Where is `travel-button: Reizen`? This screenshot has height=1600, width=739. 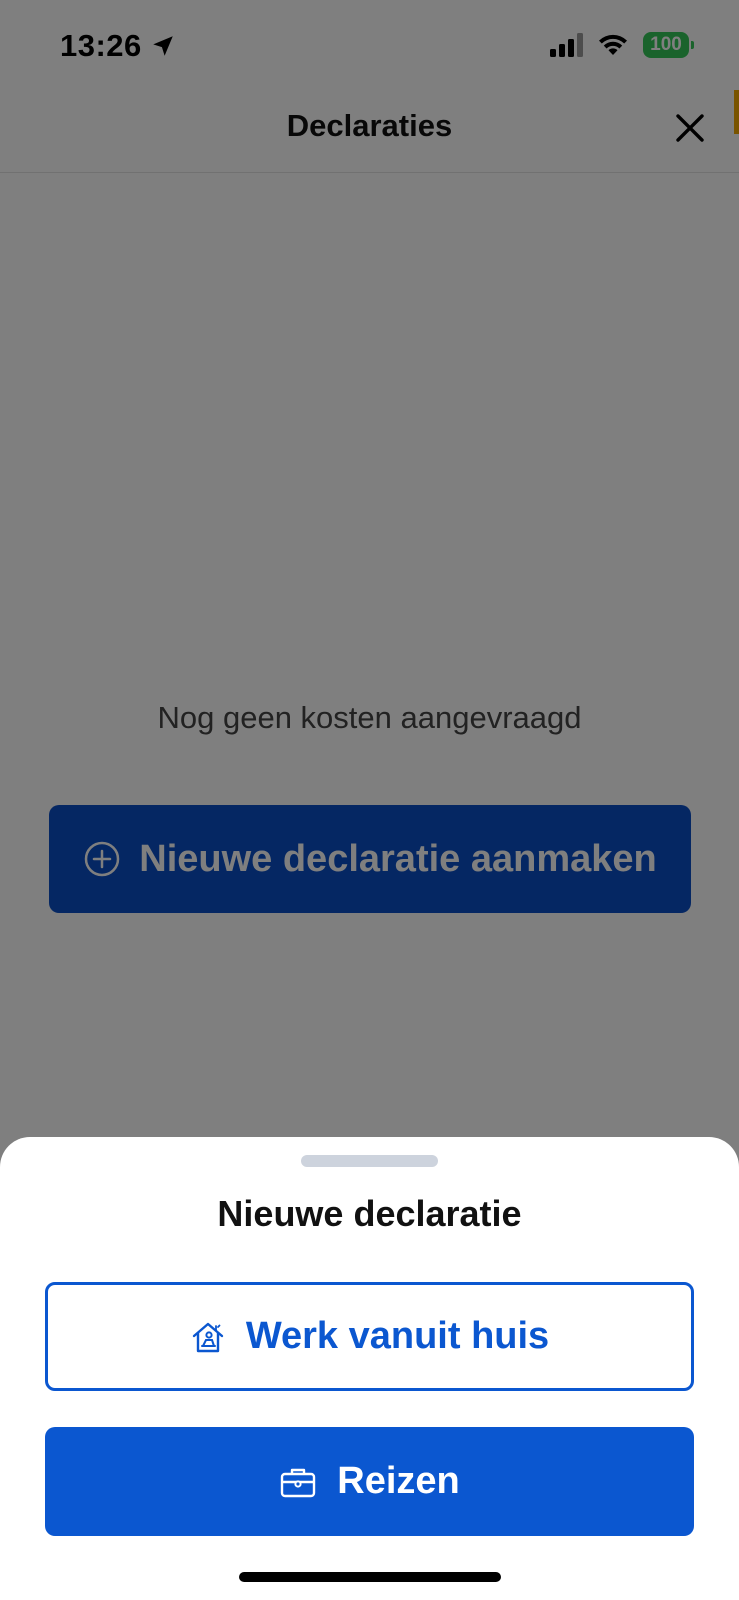
travel-button: Reizen is located at coordinates (369, 1481).